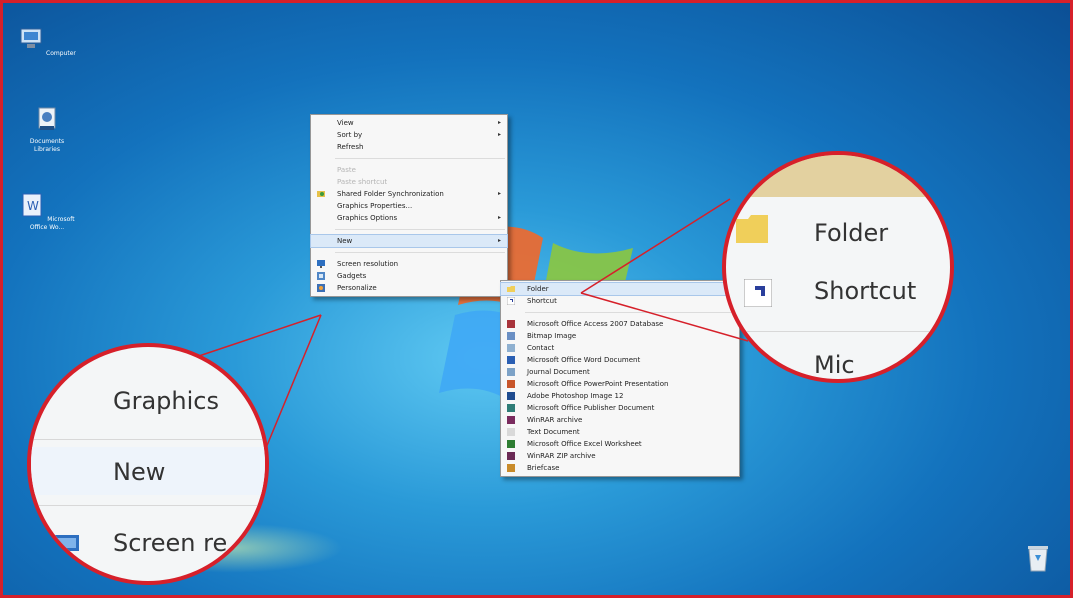 The width and height of the screenshot is (1073, 598). Describe the element at coordinates (321, 276) in the screenshot. I see `gadgets-icon` at that location.